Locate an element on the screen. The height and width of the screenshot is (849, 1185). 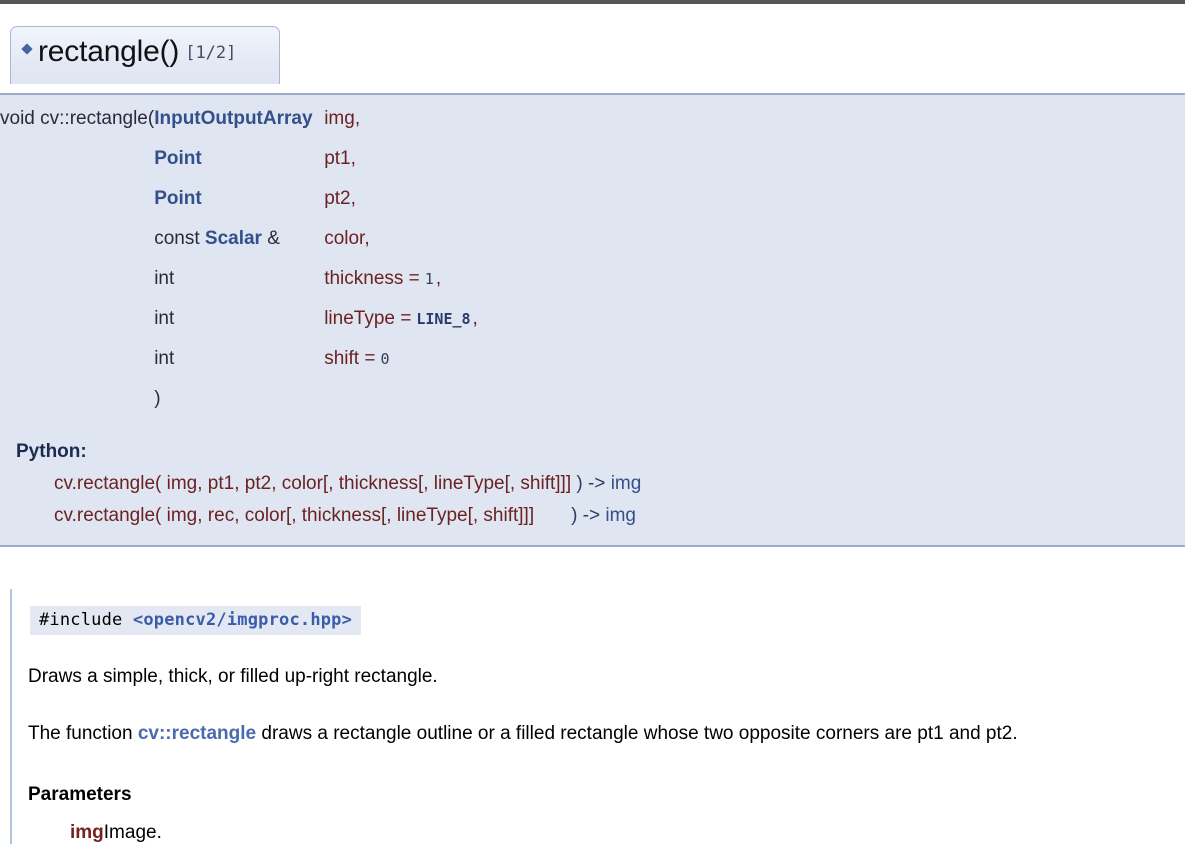
param-name-2: pt2, is located at coordinates (340, 198).